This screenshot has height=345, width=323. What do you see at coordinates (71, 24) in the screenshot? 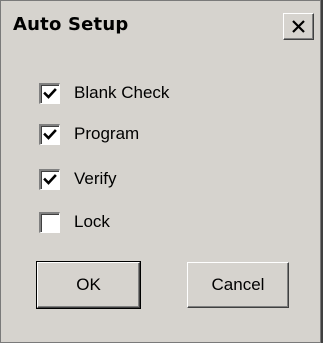
I see `dialog-title: Auto Setup` at bounding box center [71, 24].